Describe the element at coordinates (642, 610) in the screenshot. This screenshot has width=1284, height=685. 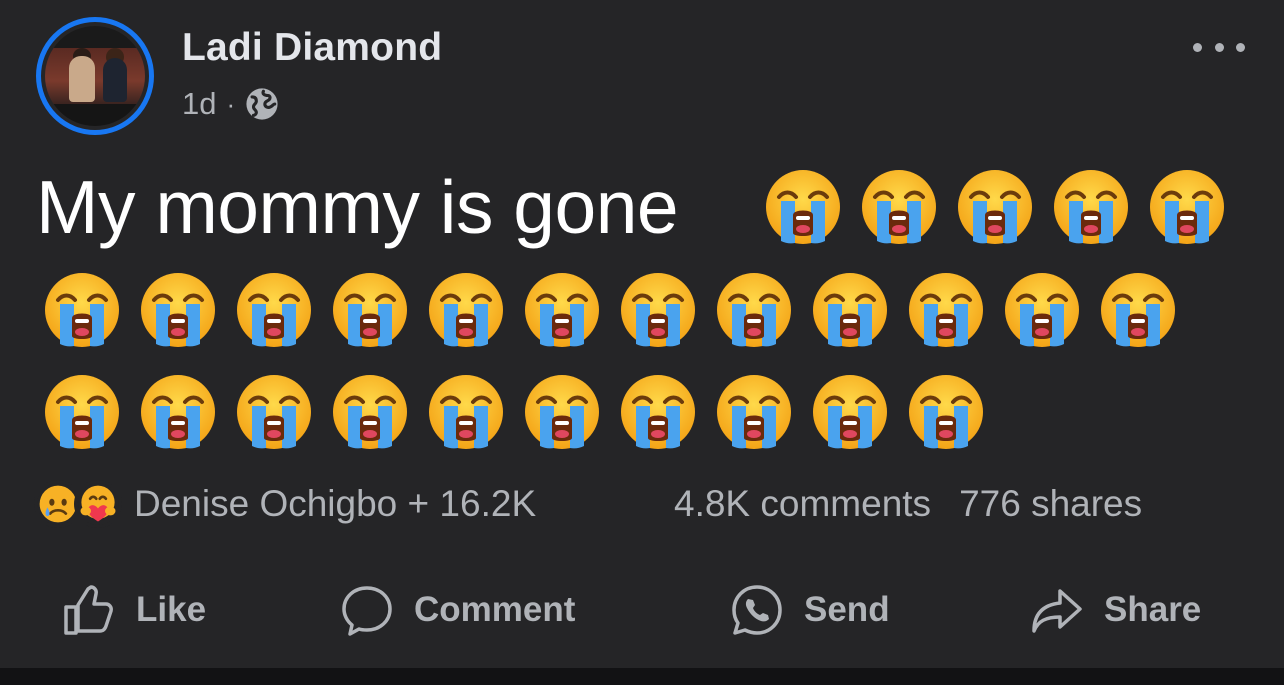
I see `action-bar: Like Comment Send Share` at that location.